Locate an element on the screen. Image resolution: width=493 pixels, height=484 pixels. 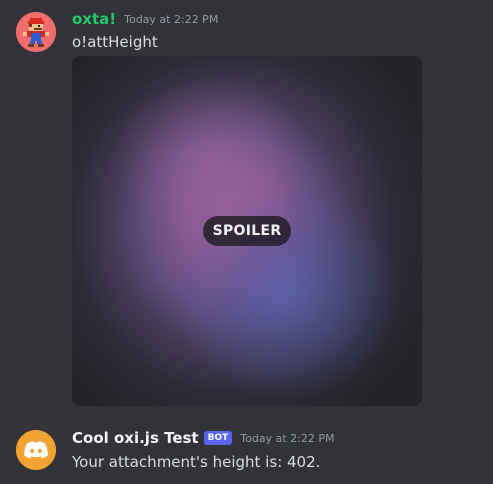
message-header: oxta! Today at 2:22 PM is located at coordinates (145, 19).